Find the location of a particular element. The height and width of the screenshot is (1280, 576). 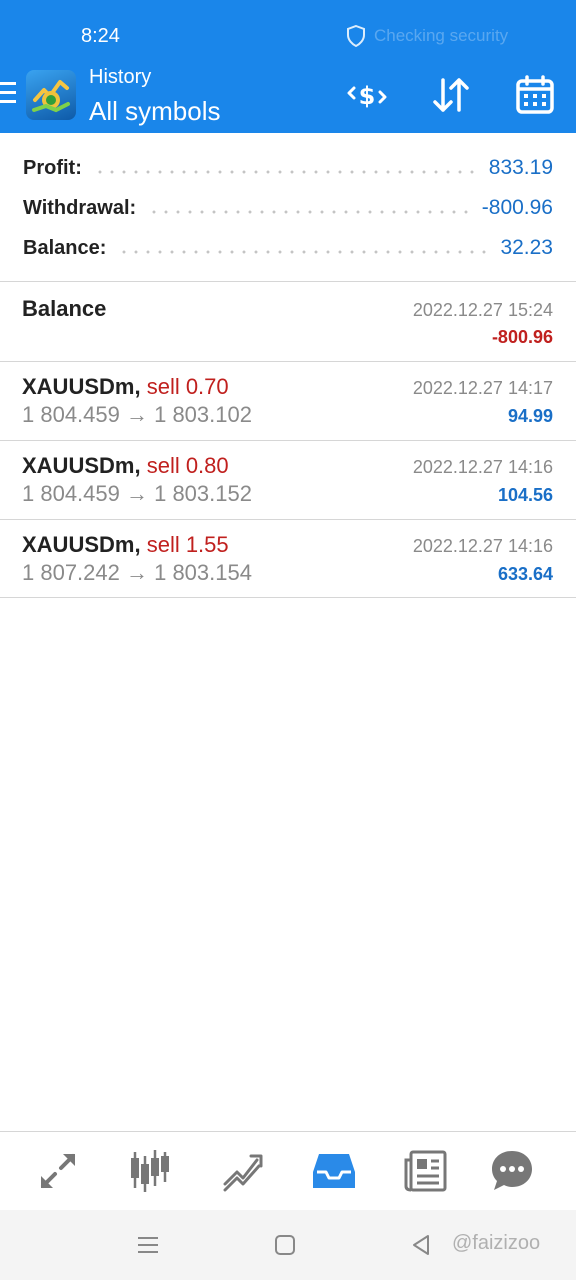

balance-operation-row: Balance 2022.12.27 15:24 -800.96 is located at coordinates (288, 322).